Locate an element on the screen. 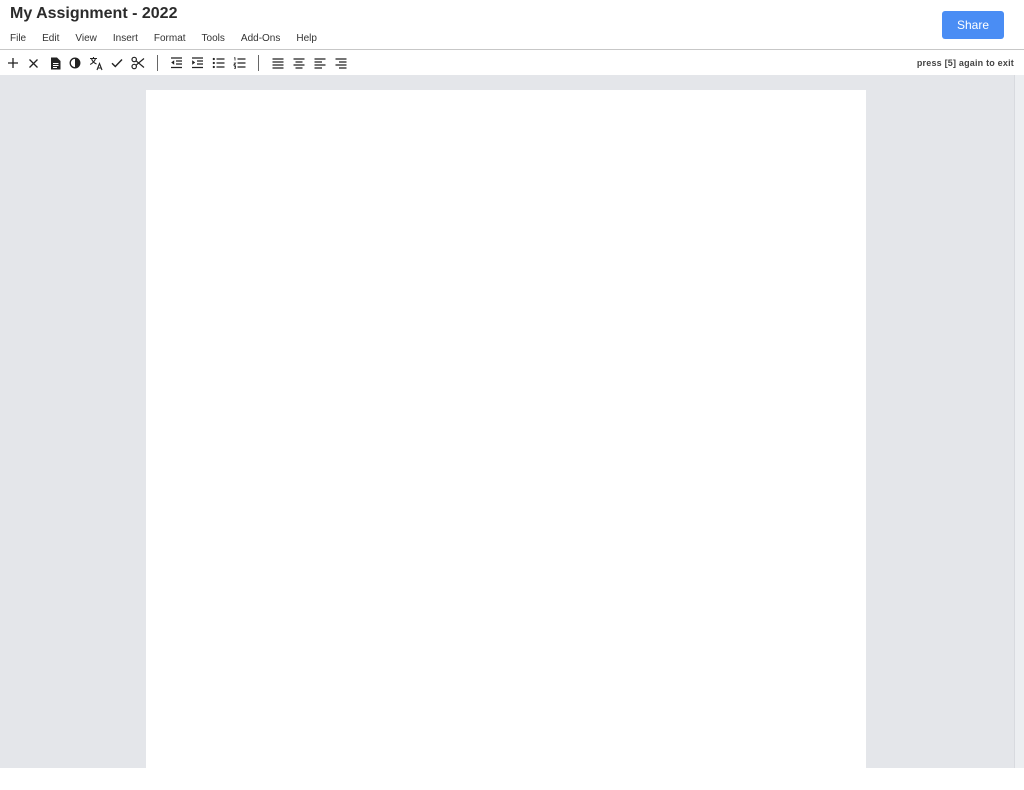 The image size is (1024, 790). share-button: Share is located at coordinates (973, 25).